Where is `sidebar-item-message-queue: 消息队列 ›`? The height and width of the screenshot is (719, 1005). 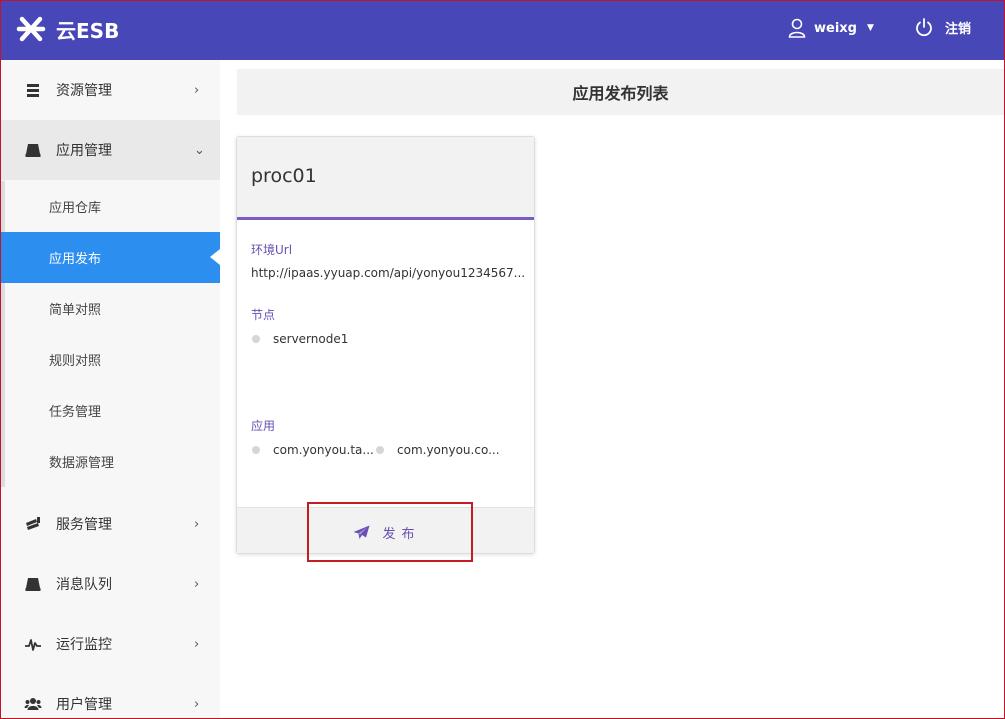
sidebar-item-message-queue: 消息队列 › is located at coordinates (110, 584).